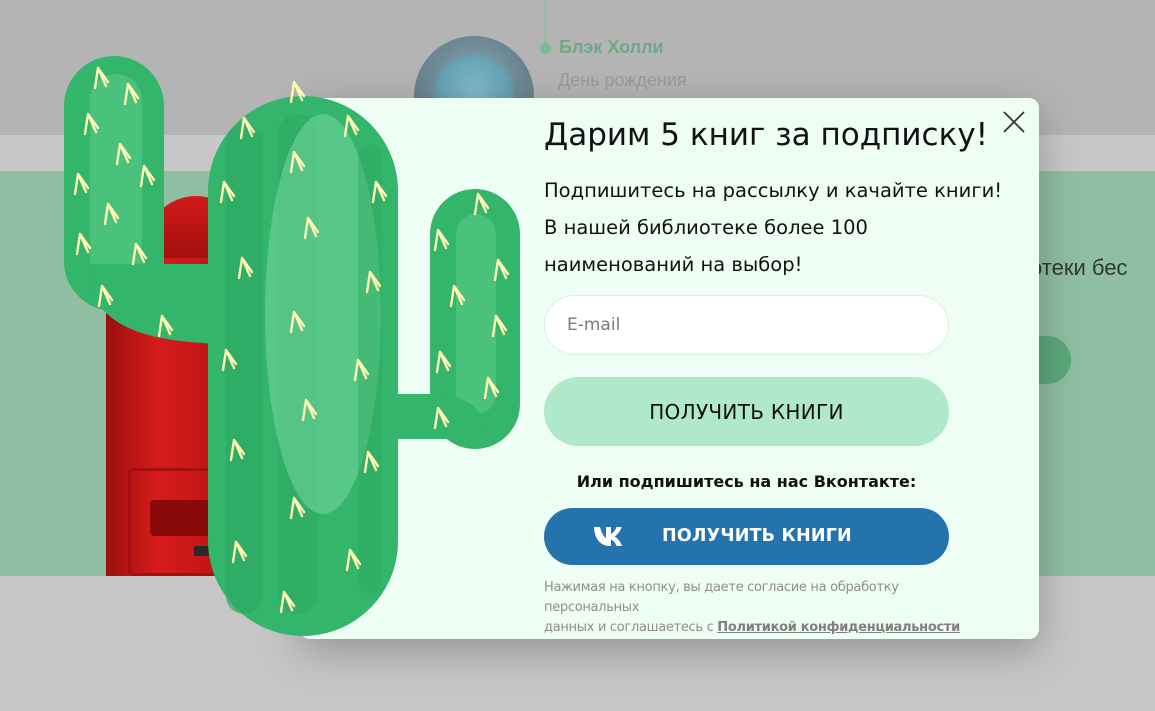 The image size is (1155, 711). What do you see at coordinates (757, 536) in the screenshot?
I see `vk-button-label: ПОЛУЧИТЬ КНИГИ` at bounding box center [757, 536].